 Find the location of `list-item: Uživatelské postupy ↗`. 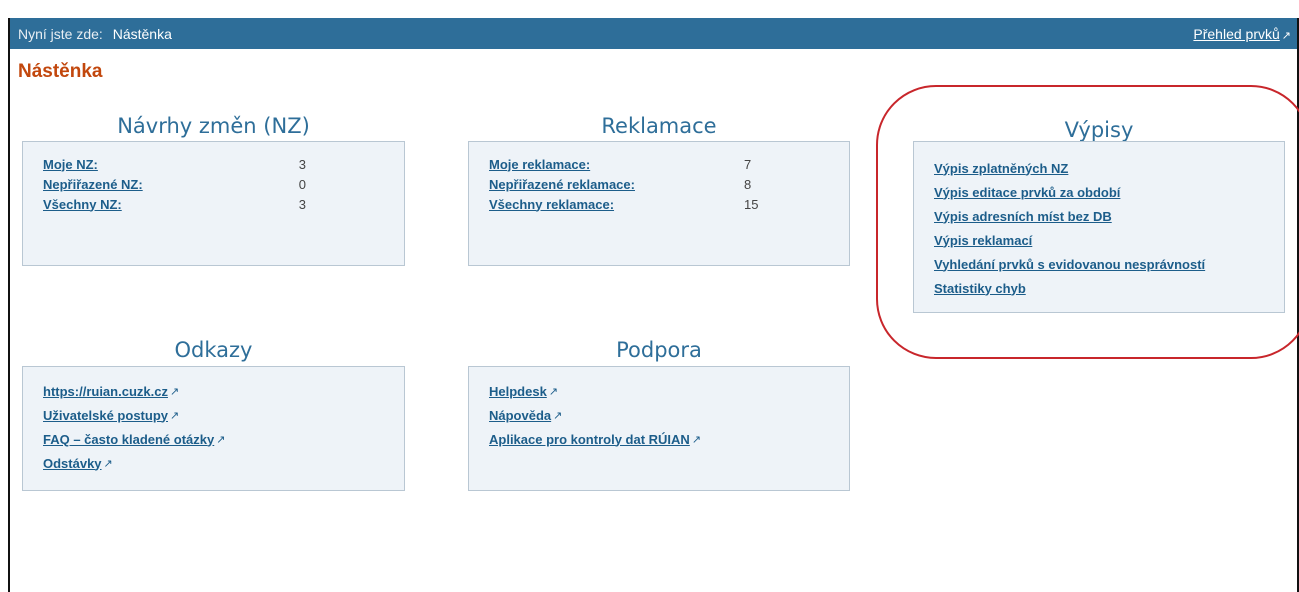

list-item: Uživatelské postupy ↗ is located at coordinates (213, 415).